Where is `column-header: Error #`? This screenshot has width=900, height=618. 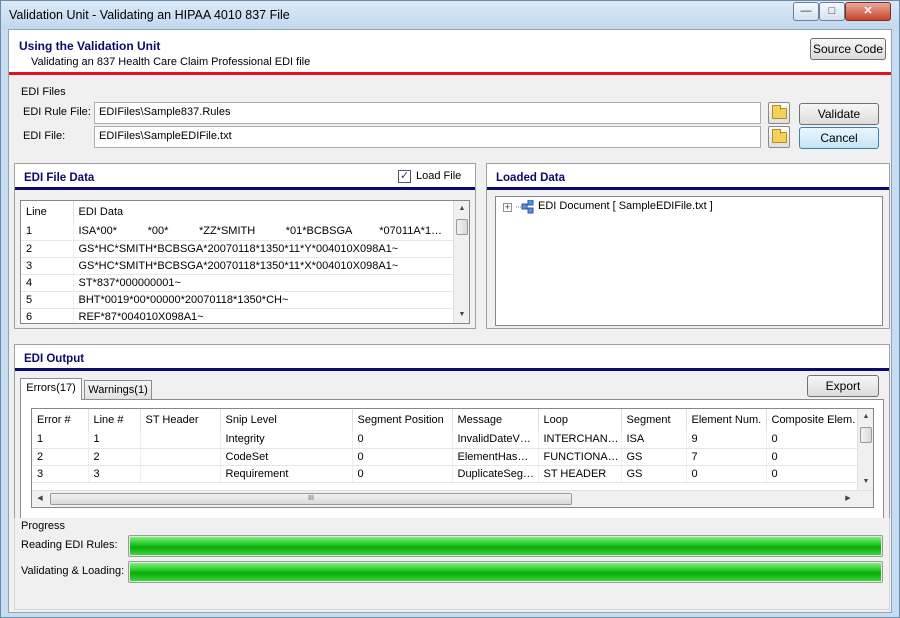
column-header: Error # is located at coordinates (60, 420).